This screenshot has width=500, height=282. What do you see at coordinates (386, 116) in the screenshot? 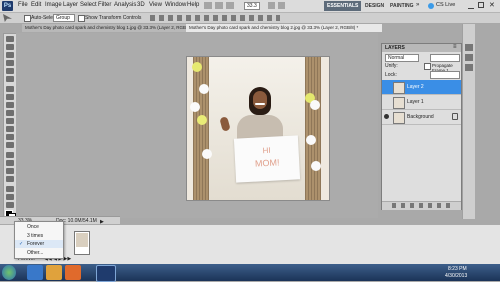
I see `eye-icon` at bounding box center [386, 116].